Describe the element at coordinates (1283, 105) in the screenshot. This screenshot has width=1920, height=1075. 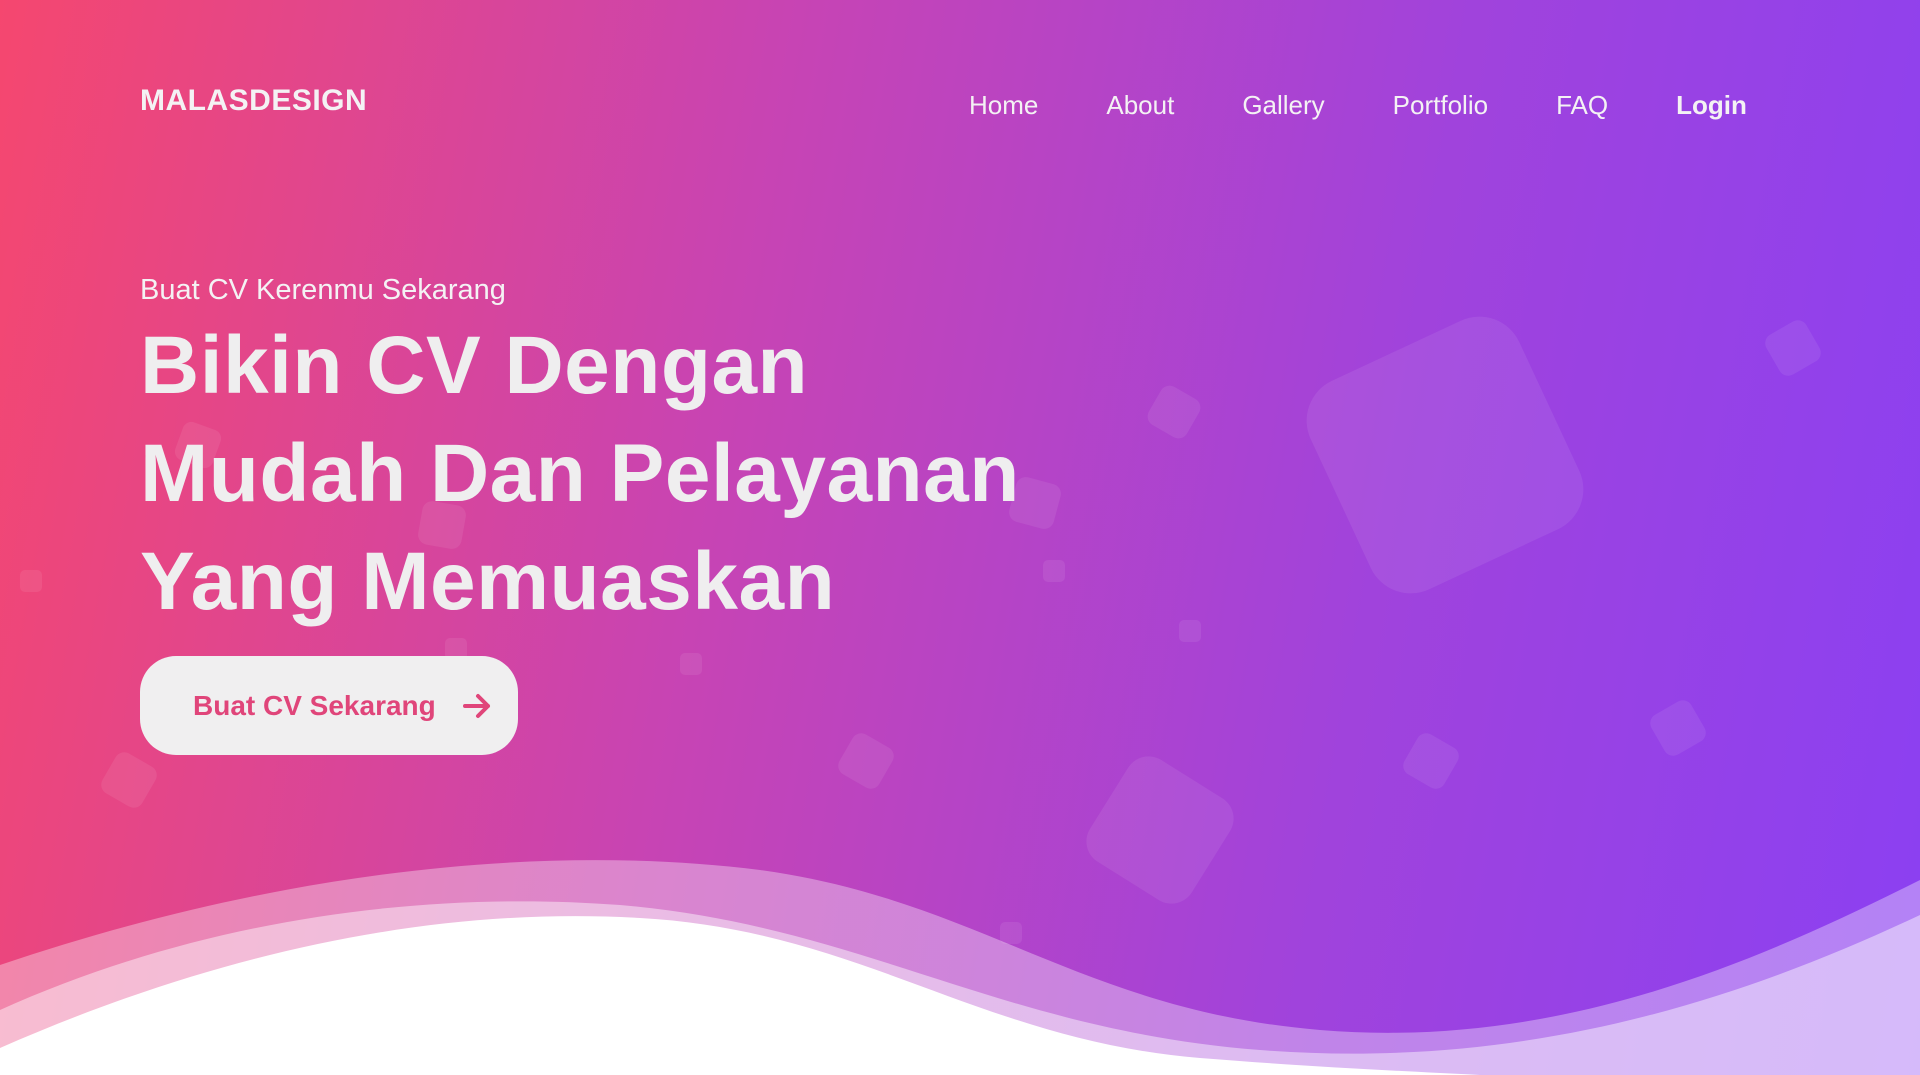
I see `nav-item-gallery: Gallery` at that location.